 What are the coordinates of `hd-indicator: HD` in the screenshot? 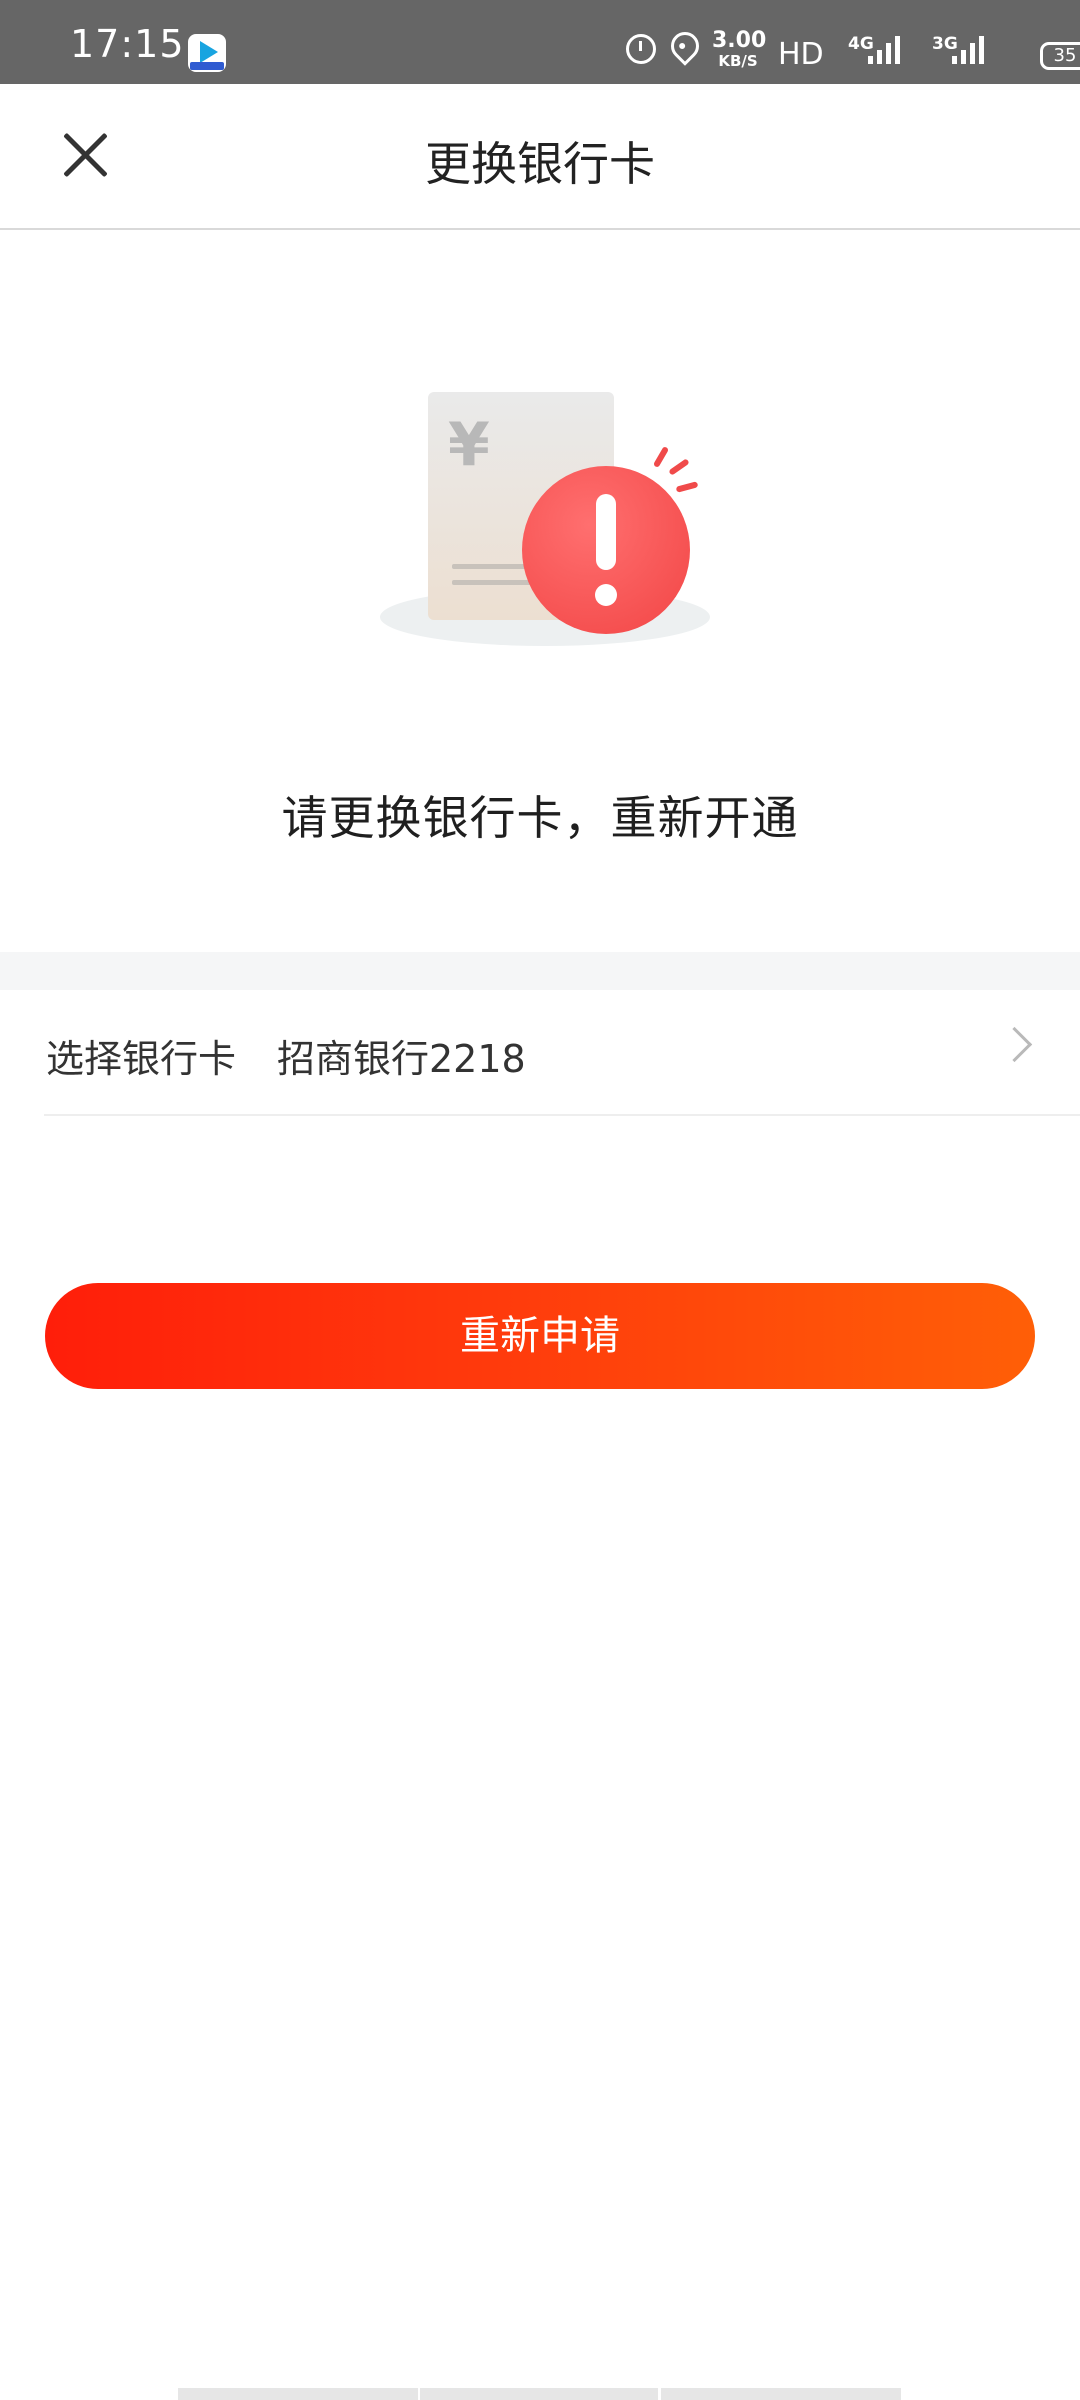 It's located at (801, 54).